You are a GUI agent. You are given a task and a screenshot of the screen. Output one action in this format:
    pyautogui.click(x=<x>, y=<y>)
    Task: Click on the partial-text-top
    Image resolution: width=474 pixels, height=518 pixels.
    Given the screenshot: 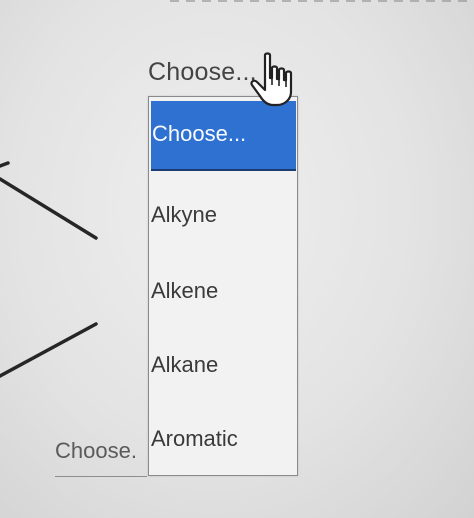 What is the action you would take?
    pyautogui.click(x=237, y=4)
    